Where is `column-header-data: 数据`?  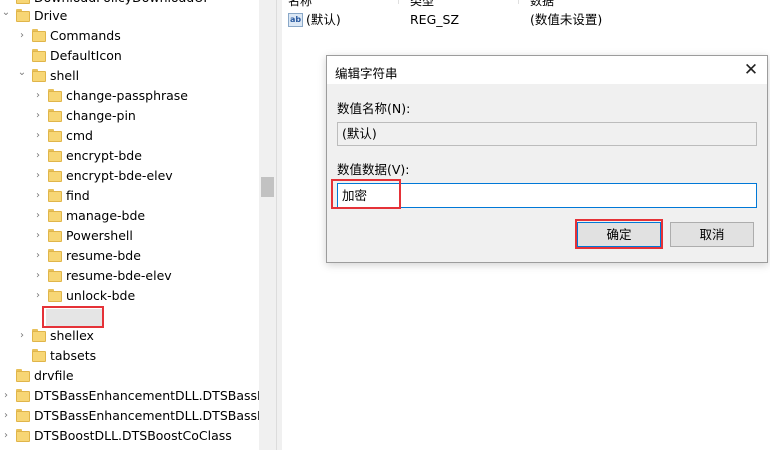
column-header-data: 数据 is located at coordinates (542, 4).